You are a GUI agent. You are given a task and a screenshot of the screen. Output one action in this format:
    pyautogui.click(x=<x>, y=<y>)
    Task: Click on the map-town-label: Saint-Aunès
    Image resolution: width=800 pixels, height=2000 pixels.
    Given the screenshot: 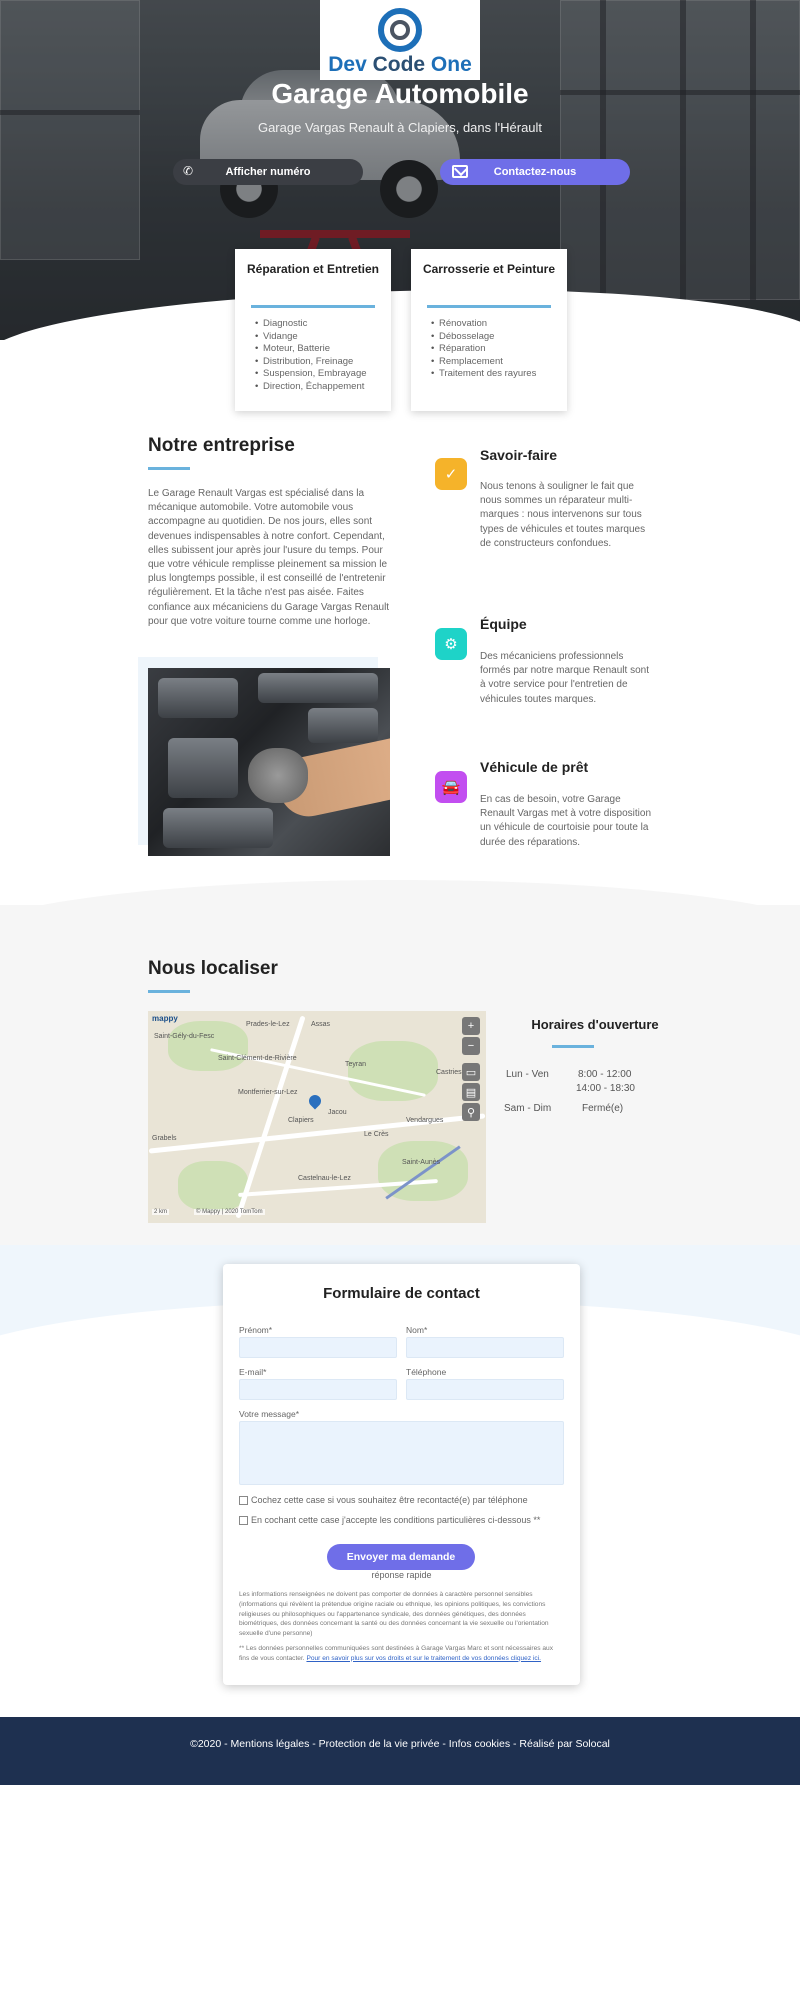 What is the action you would take?
    pyautogui.click(x=421, y=1162)
    